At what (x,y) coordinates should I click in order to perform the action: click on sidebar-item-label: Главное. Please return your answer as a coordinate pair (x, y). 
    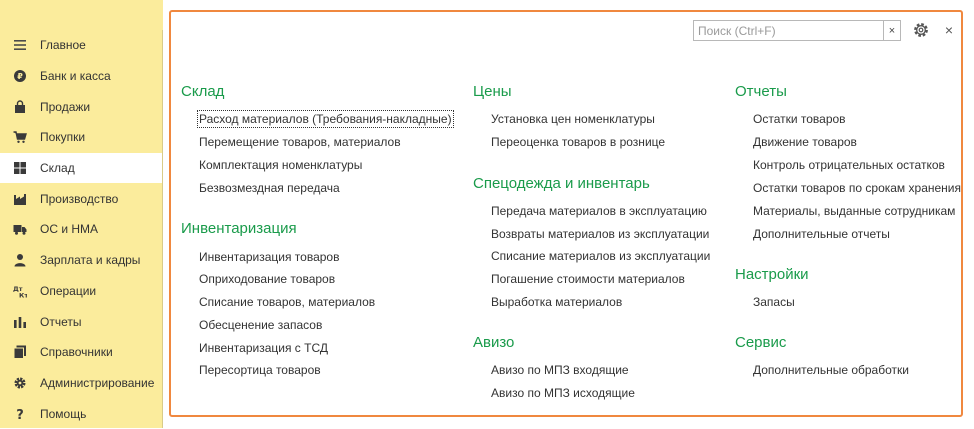
    Looking at the image, I should click on (63, 45).